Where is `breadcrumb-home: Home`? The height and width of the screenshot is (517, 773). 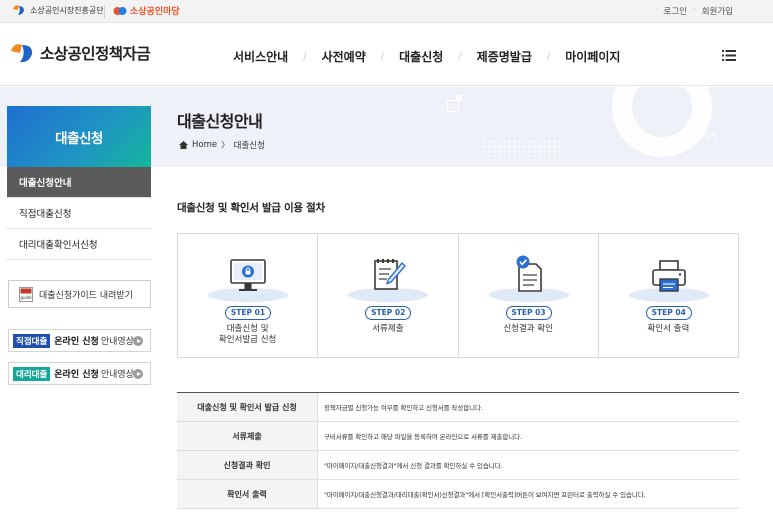 breadcrumb-home: Home is located at coordinates (204, 145).